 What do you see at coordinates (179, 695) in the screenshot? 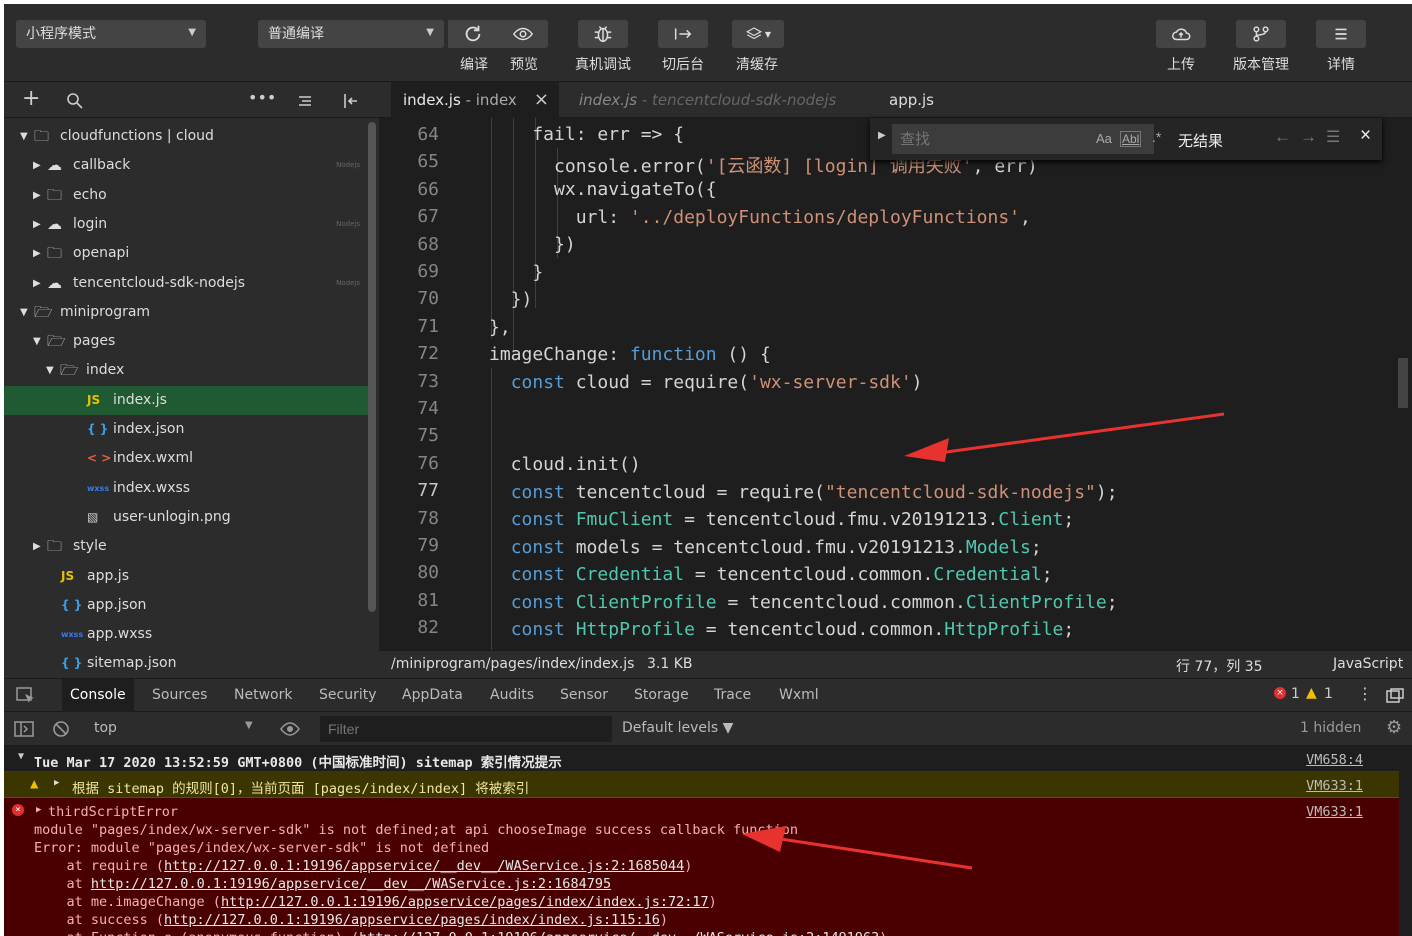
I see `devtools-tab-sources: Sources` at bounding box center [179, 695].